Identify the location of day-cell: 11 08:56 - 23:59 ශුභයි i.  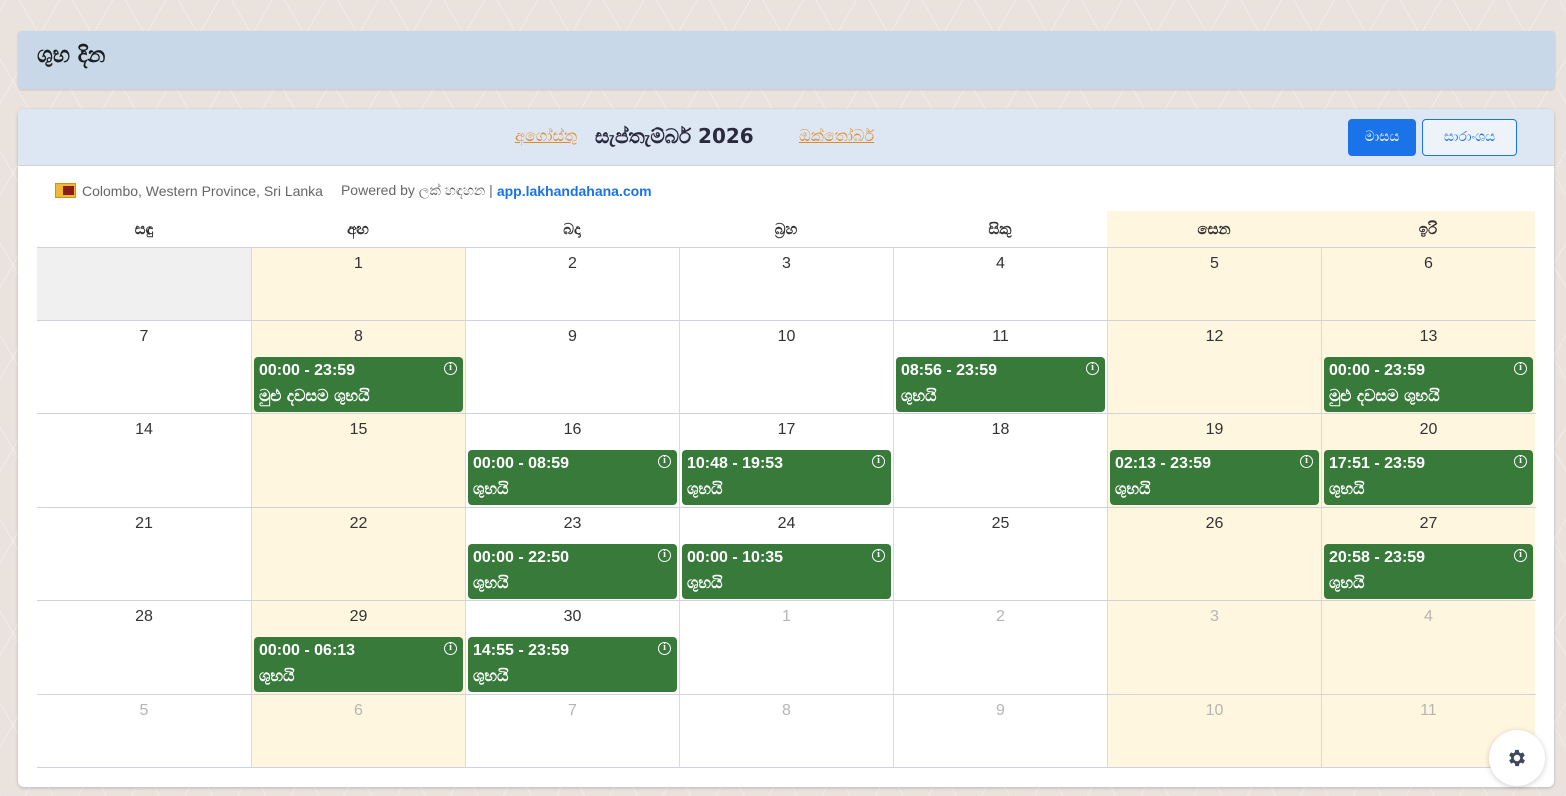
(1000, 367).